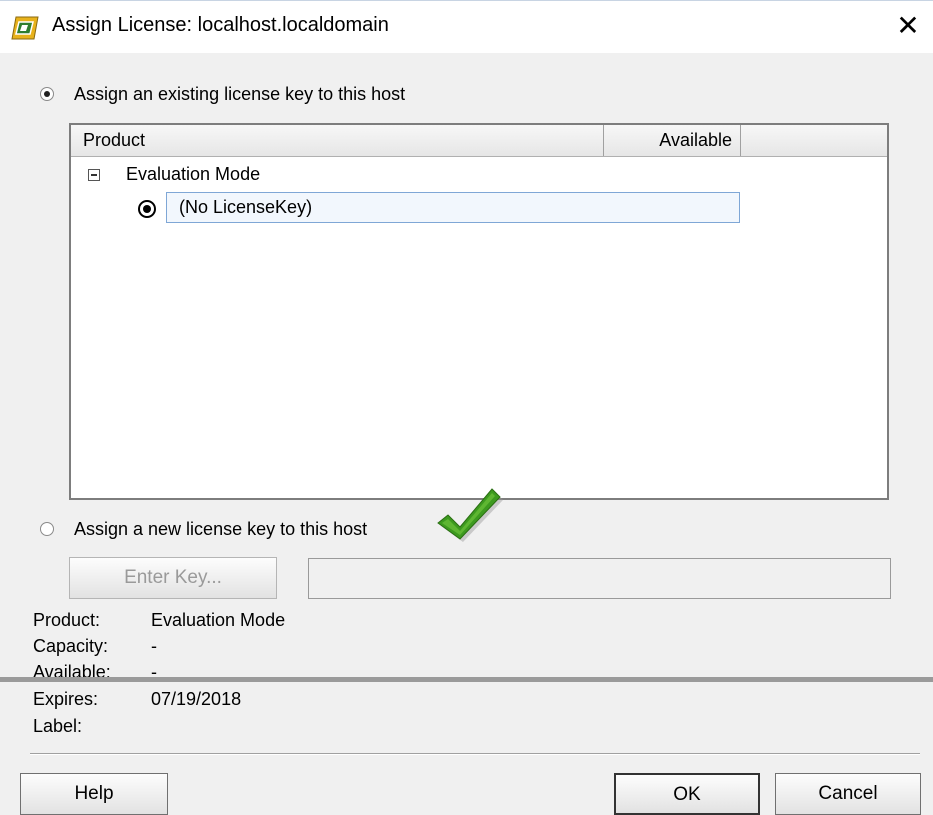 The height and width of the screenshot is (815, 933). I want to click on radio-new-license-label: Assign a new license key to this host, so click(220, 529).